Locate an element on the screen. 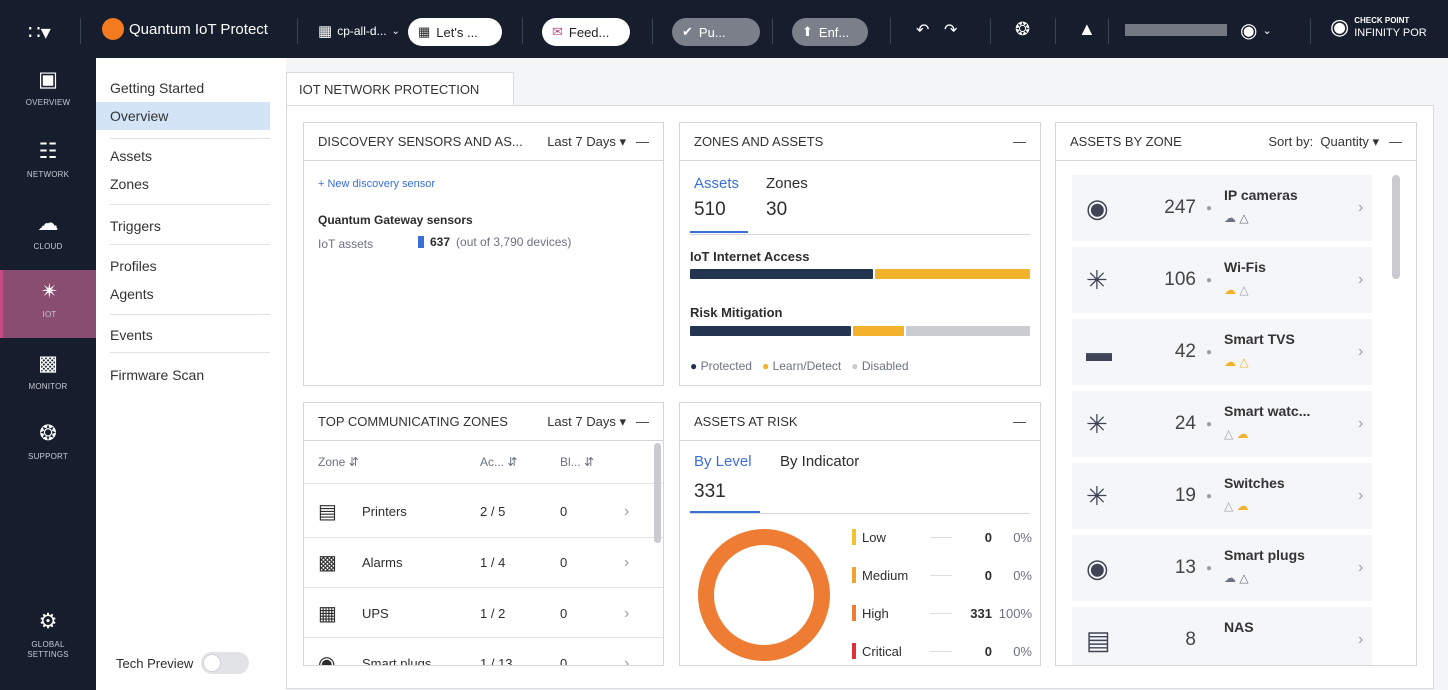 The image size is (1448, 690). rail-network: ☷ NETWORK is located at coordinates (48, 171).